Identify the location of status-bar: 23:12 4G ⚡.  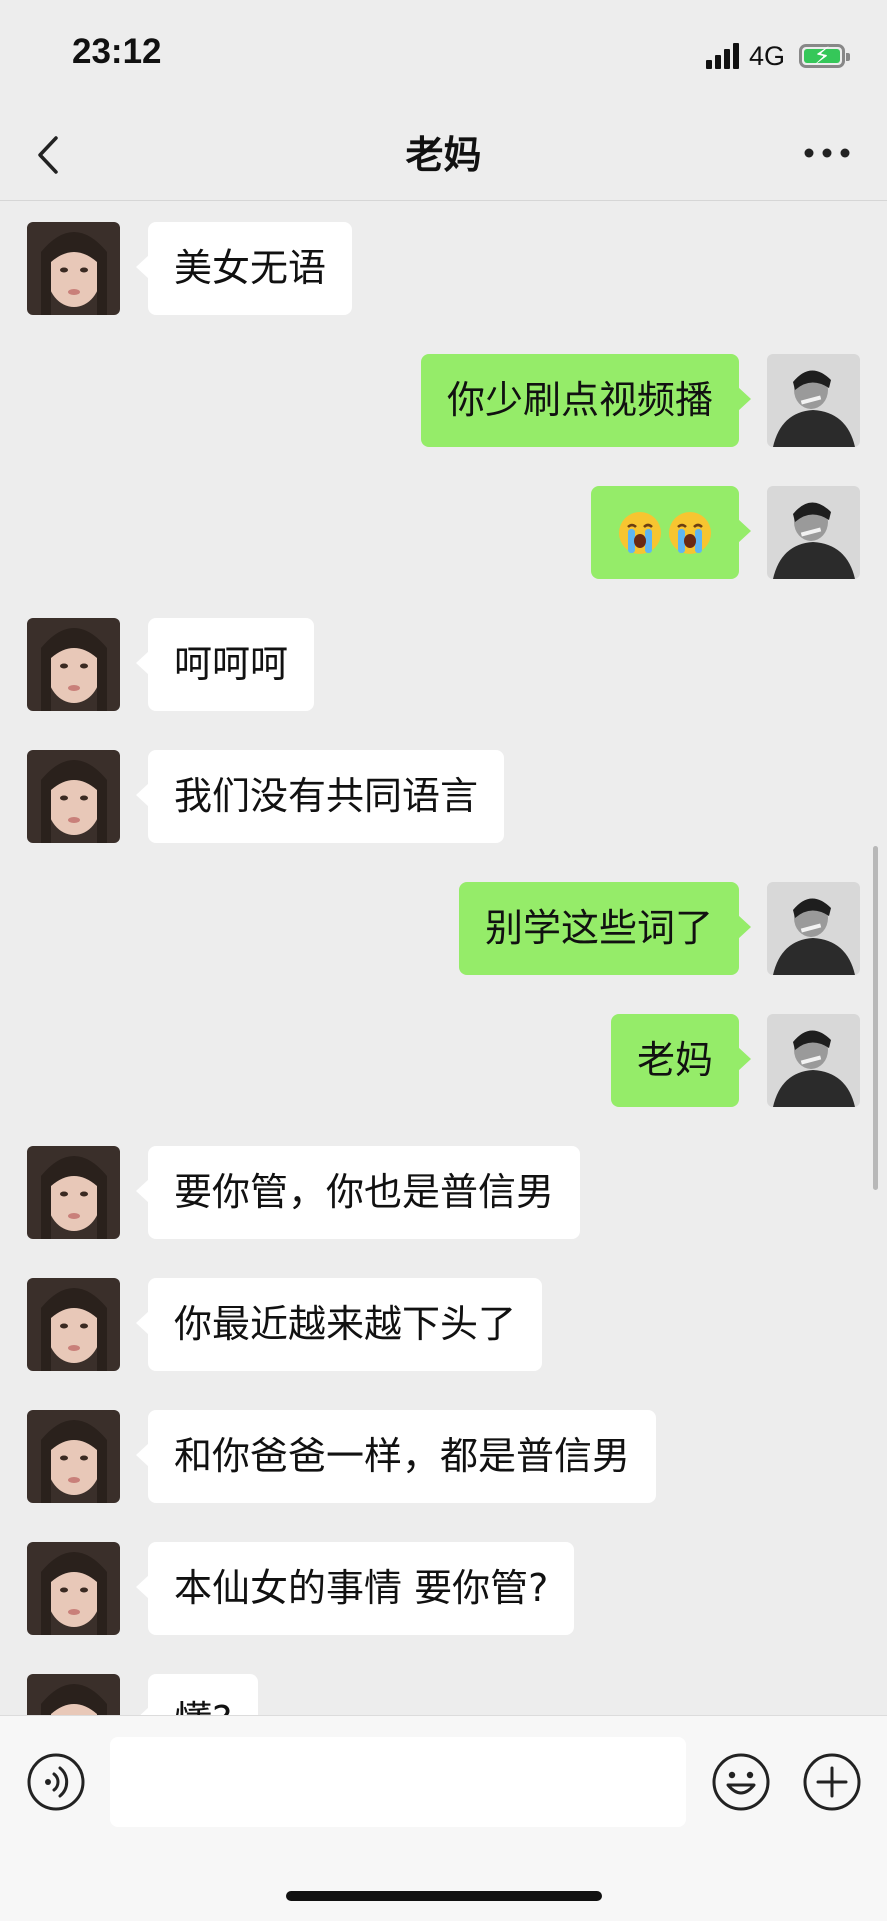
(443, 55).